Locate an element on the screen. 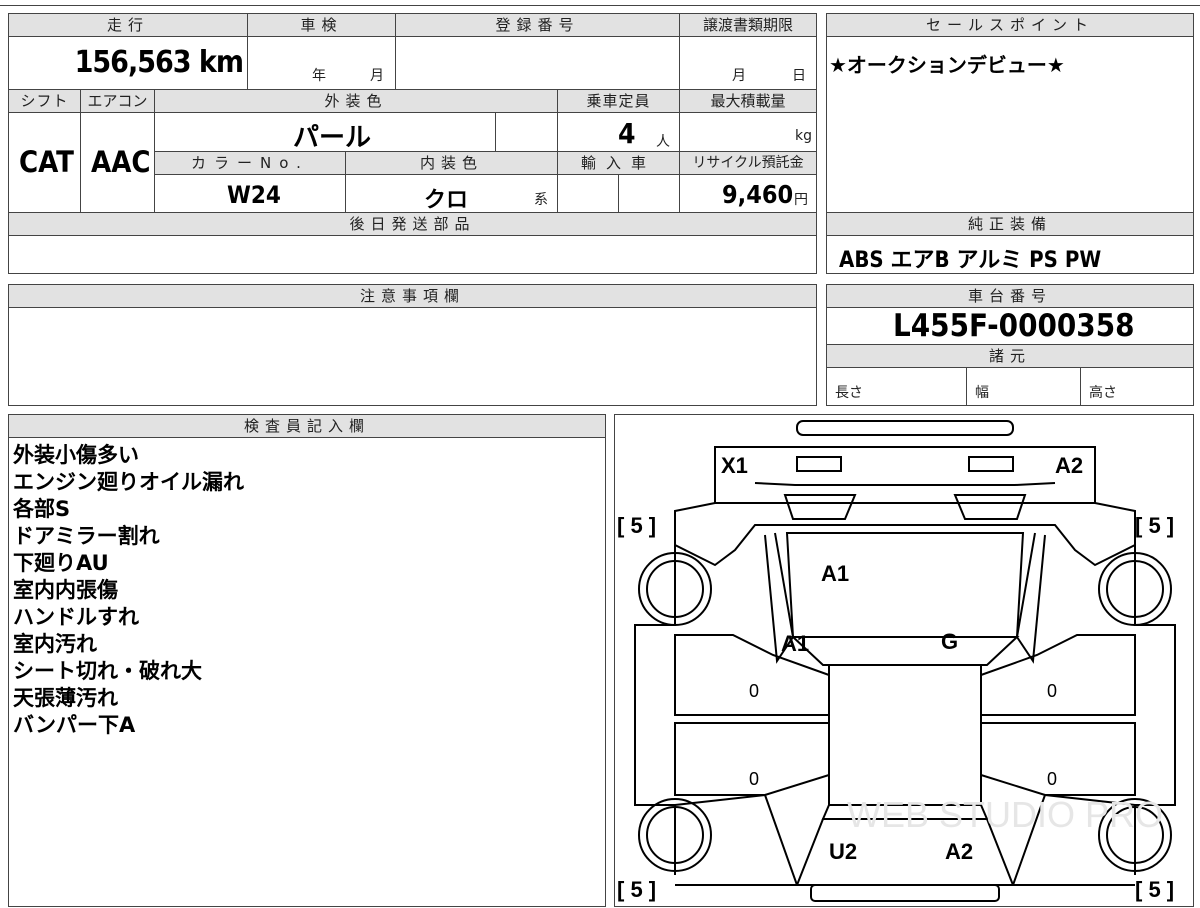  later-parts-header: 後日発送部品 is located at coordinates (412, 224).